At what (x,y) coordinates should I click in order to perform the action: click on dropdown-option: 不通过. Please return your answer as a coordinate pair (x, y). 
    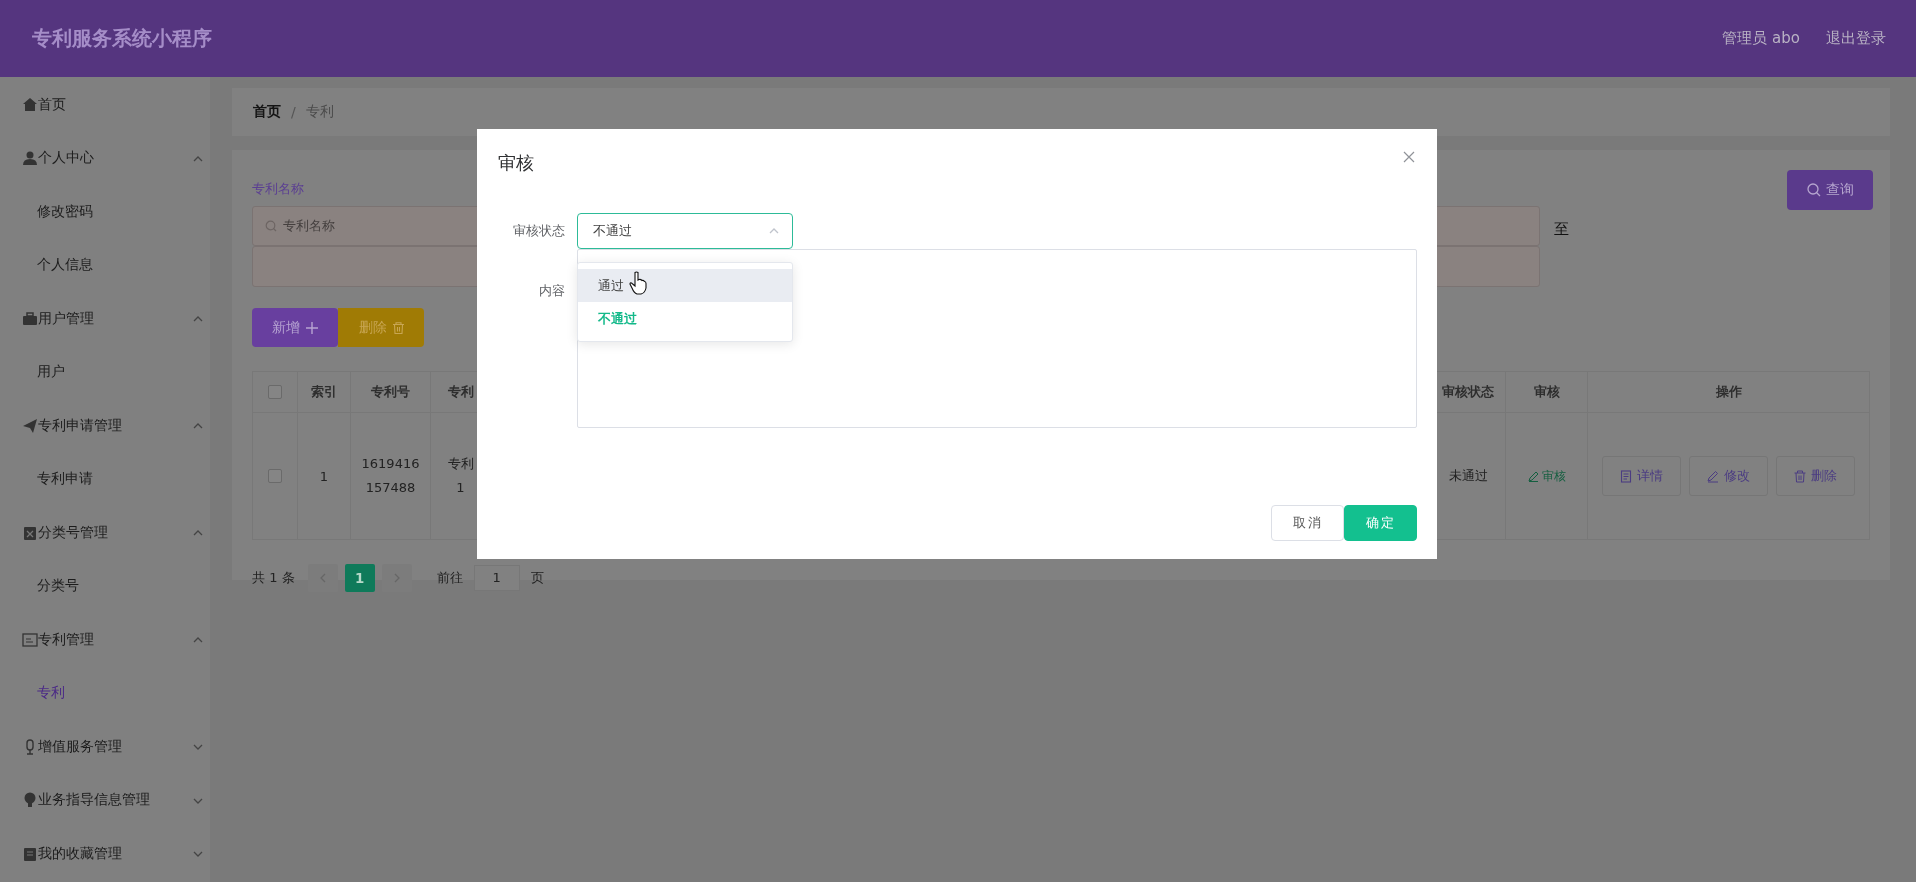
    Looking at the image, I should click on (685, 318).